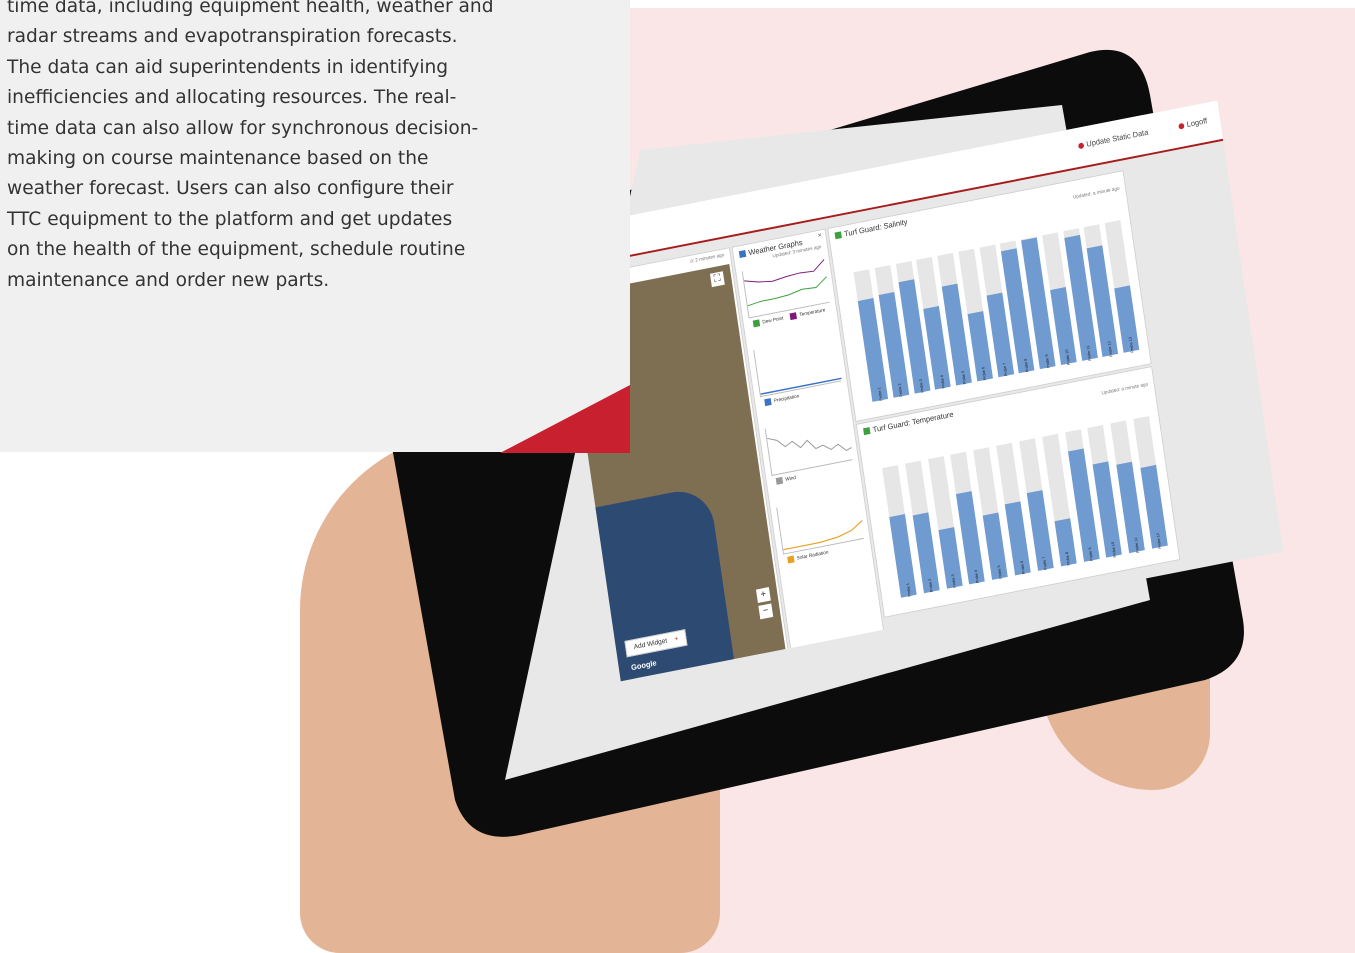  Describe the element at coordinates (1193, 123) in the screenshot. I see `logoff-button: Logoff` at that location.